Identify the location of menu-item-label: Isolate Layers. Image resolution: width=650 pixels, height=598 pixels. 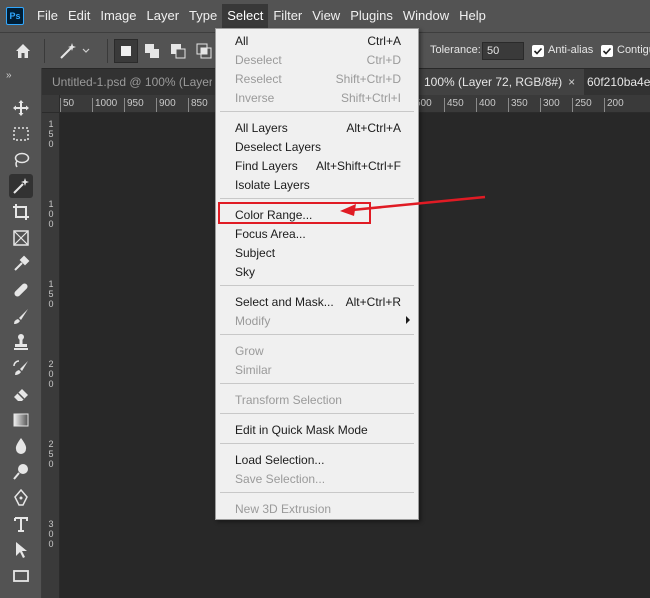
(272, 185).